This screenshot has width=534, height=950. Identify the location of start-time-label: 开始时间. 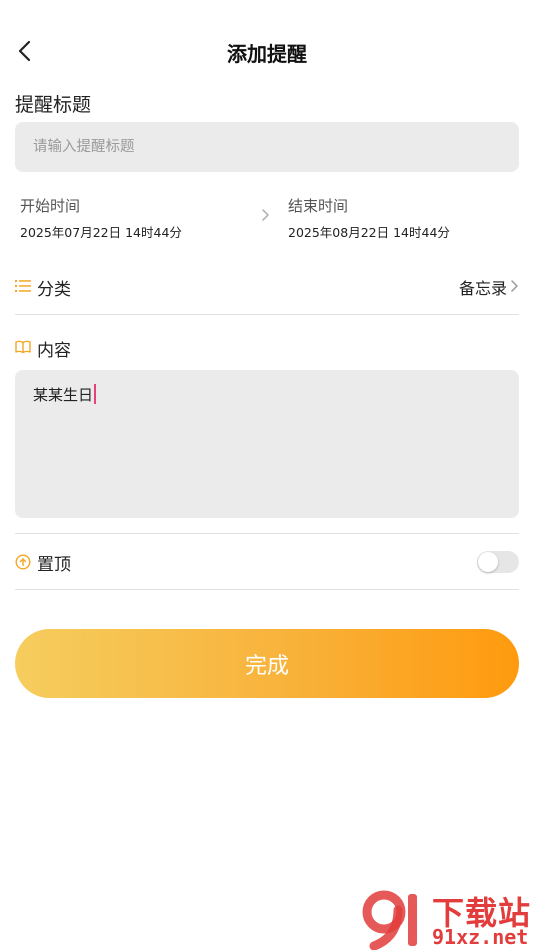
(50, 206).